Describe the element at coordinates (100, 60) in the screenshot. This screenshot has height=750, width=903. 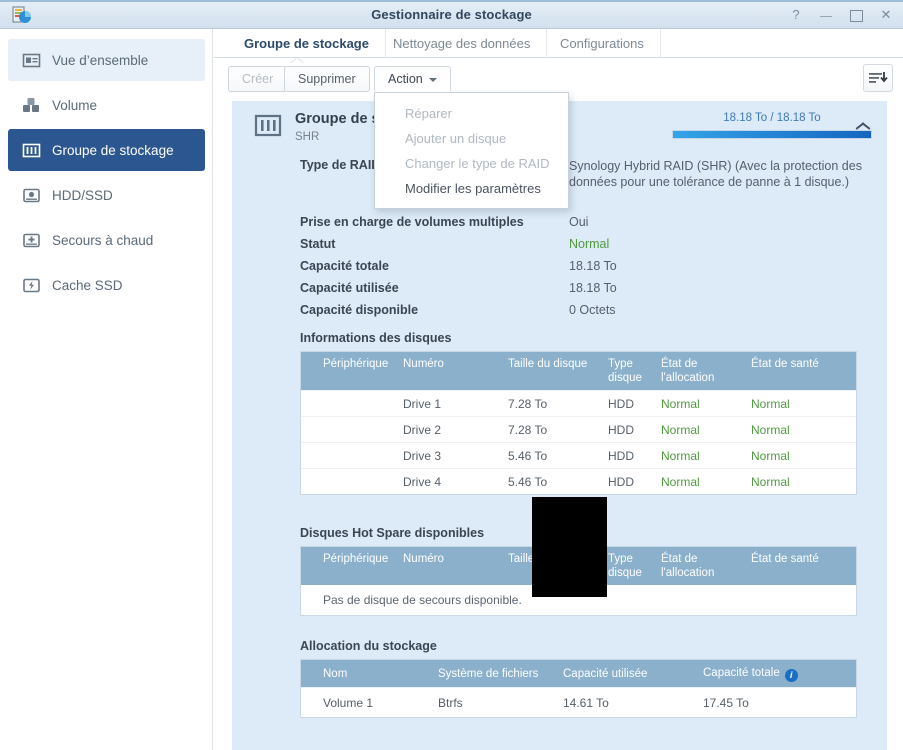
I see `sidebar-item-label: Vue d’ensemble` at that location.